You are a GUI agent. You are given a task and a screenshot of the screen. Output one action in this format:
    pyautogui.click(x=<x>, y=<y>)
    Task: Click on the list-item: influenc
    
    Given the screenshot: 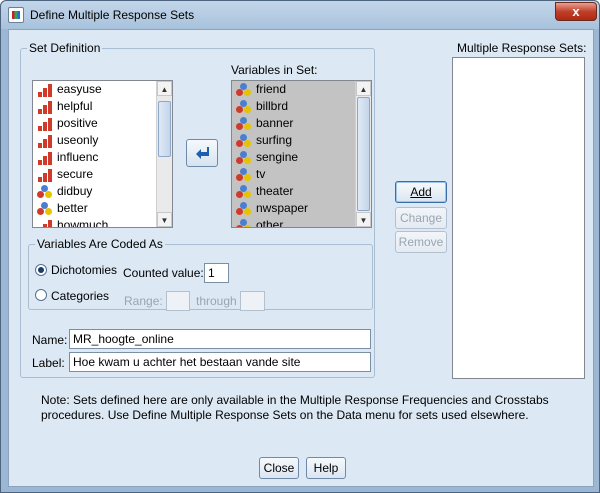 What is the action you would take?
    pyautogui.click(x=102, y=157)
    